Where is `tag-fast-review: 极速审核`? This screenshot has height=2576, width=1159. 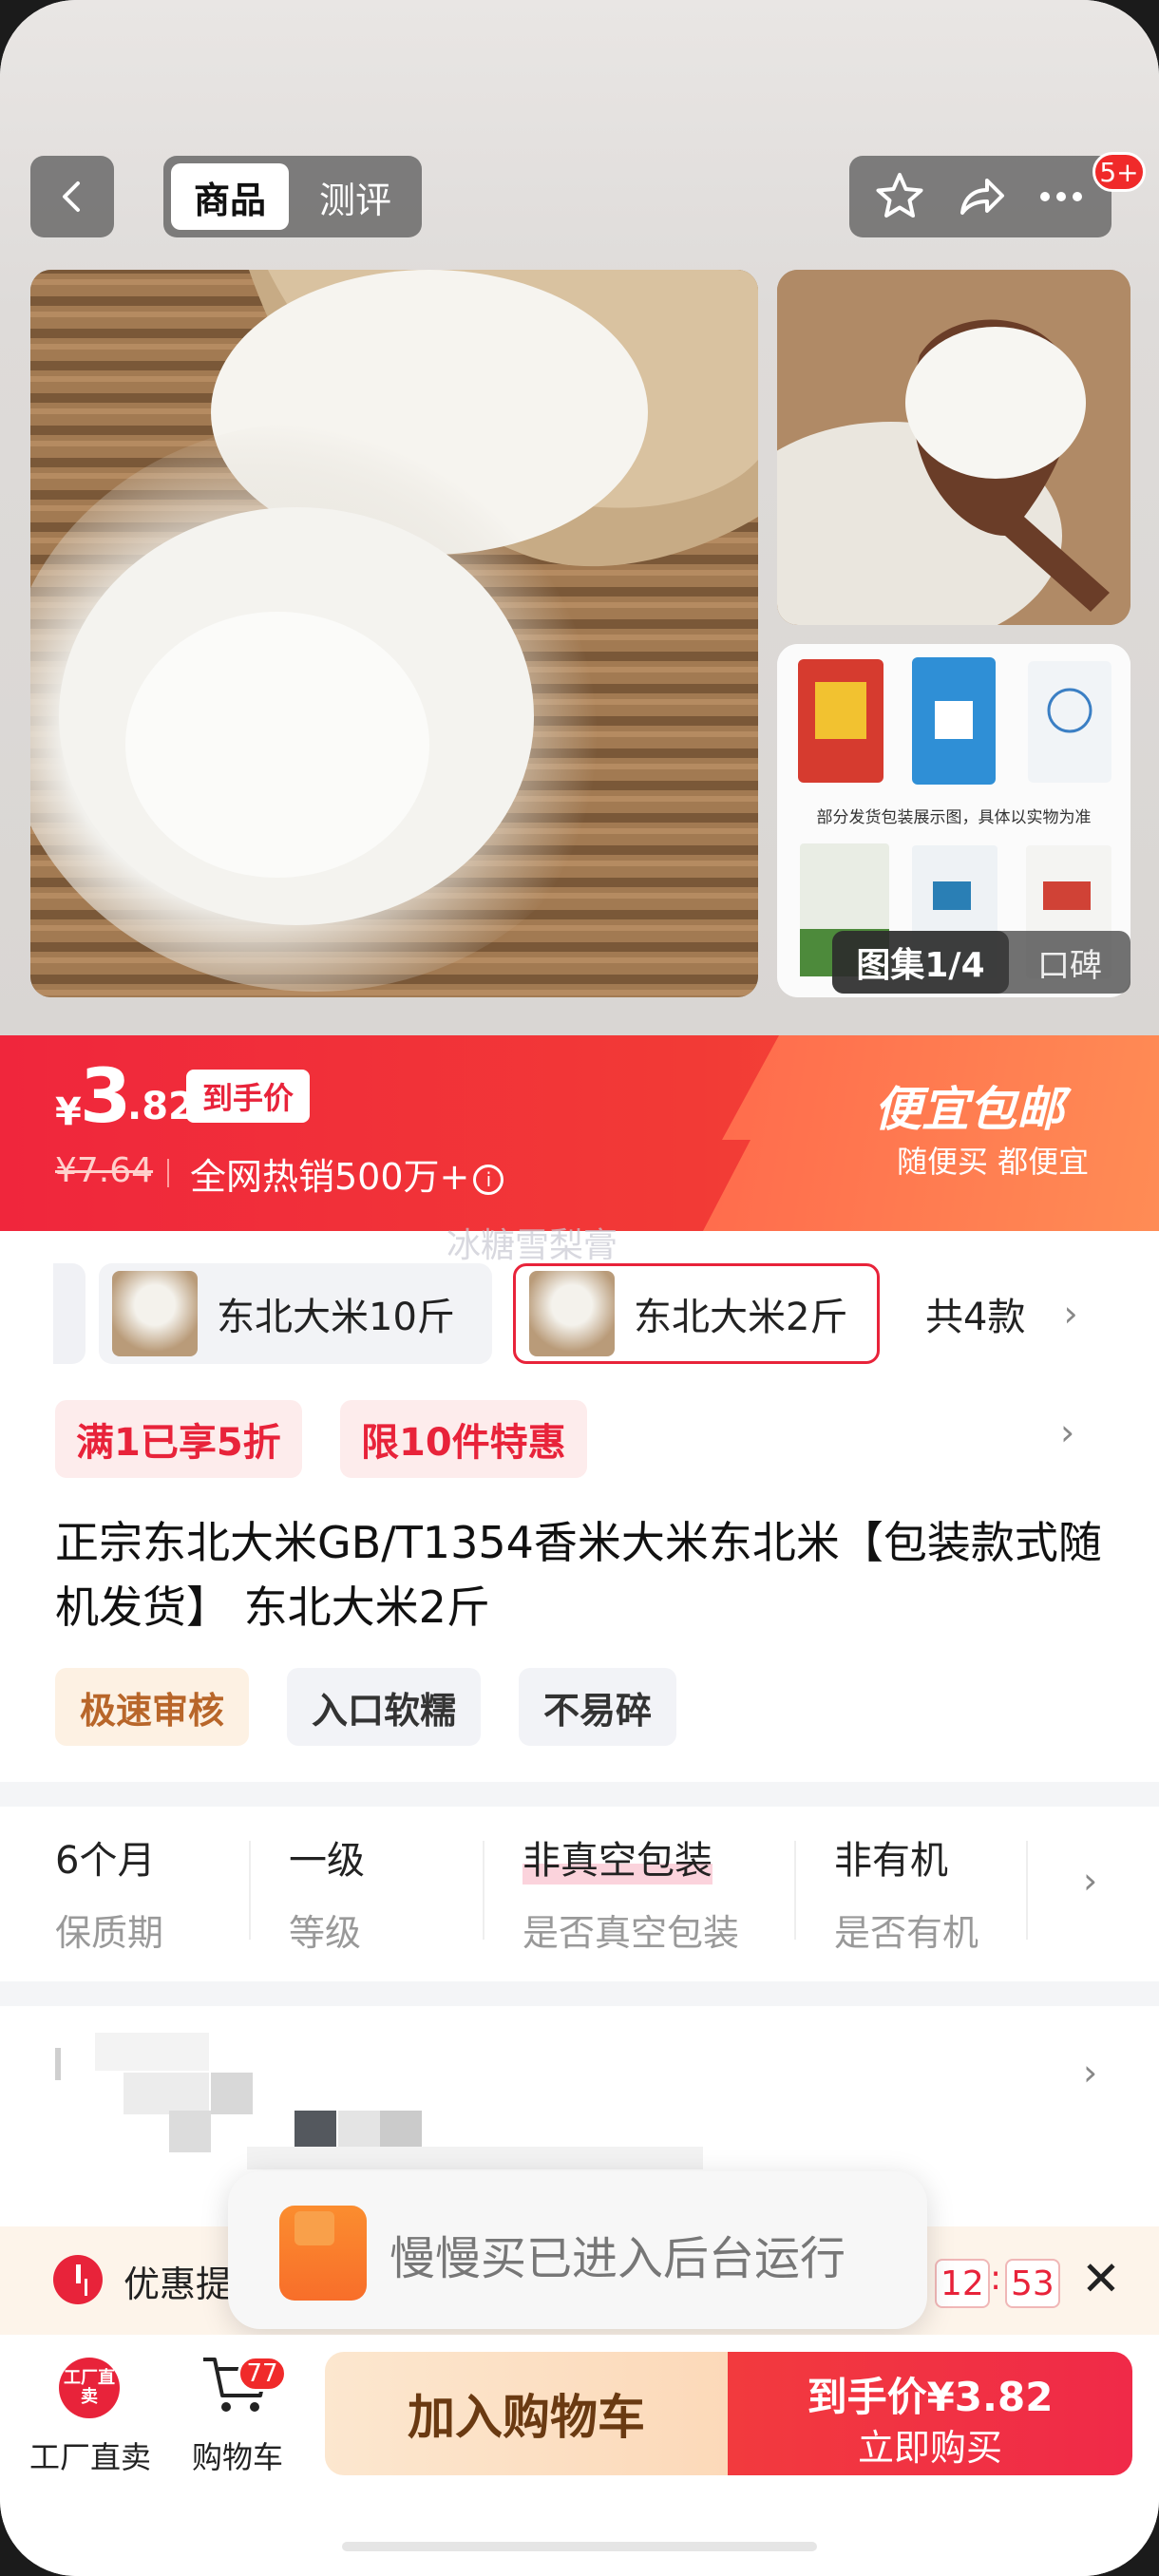 tag-fast-review: 极速审核 is located at coordinates (152, 1707).